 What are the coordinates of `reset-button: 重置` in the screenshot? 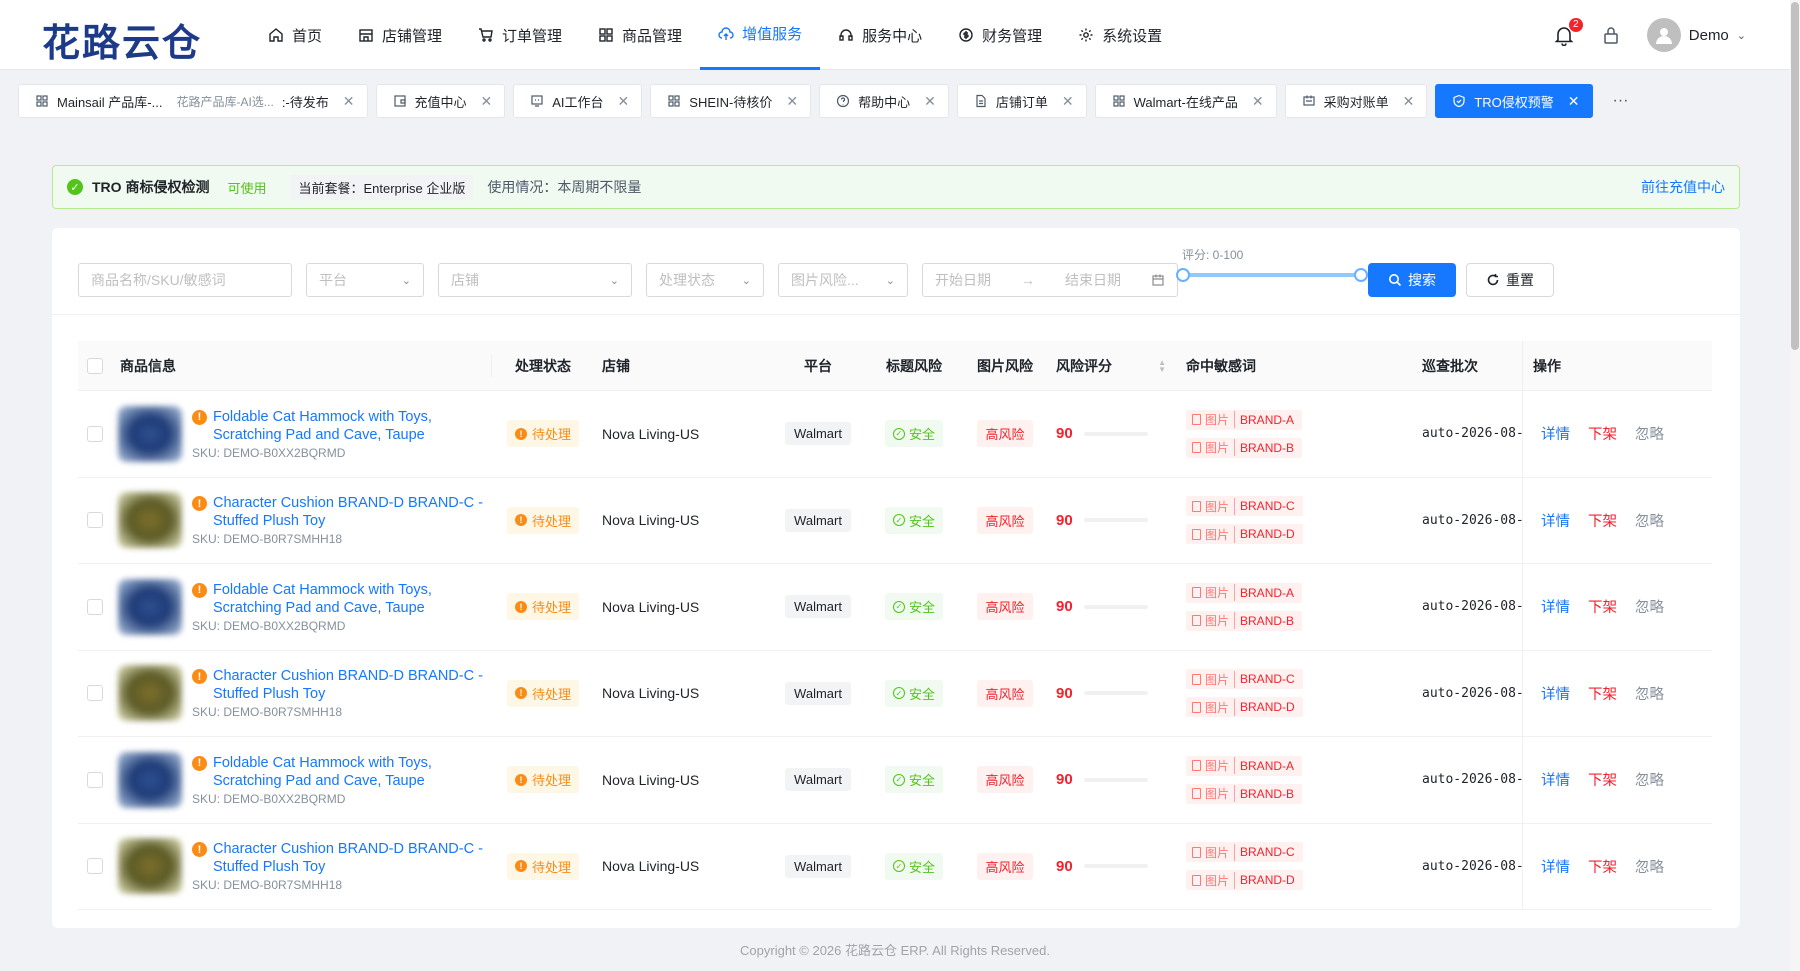 It's located at (1510, 280).